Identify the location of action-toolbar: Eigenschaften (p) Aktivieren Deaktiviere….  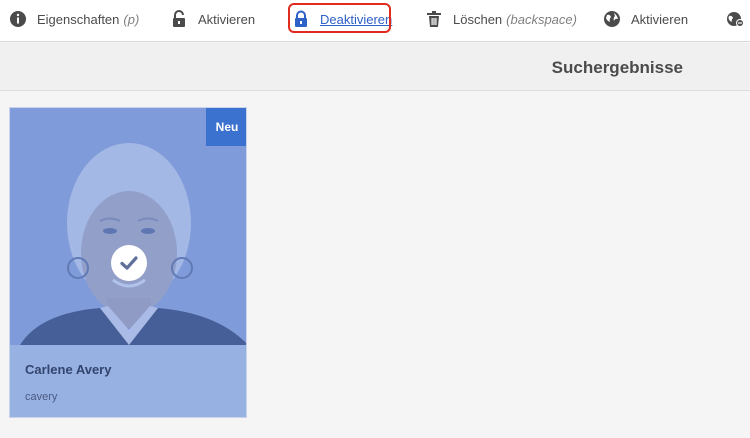
(375, 21).